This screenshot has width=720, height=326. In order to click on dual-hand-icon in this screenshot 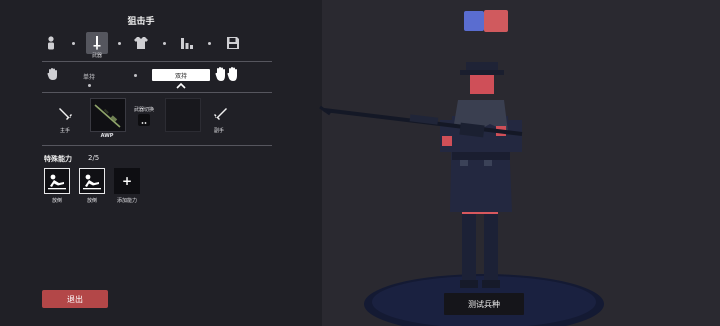, I will do `click(227, 74)`.